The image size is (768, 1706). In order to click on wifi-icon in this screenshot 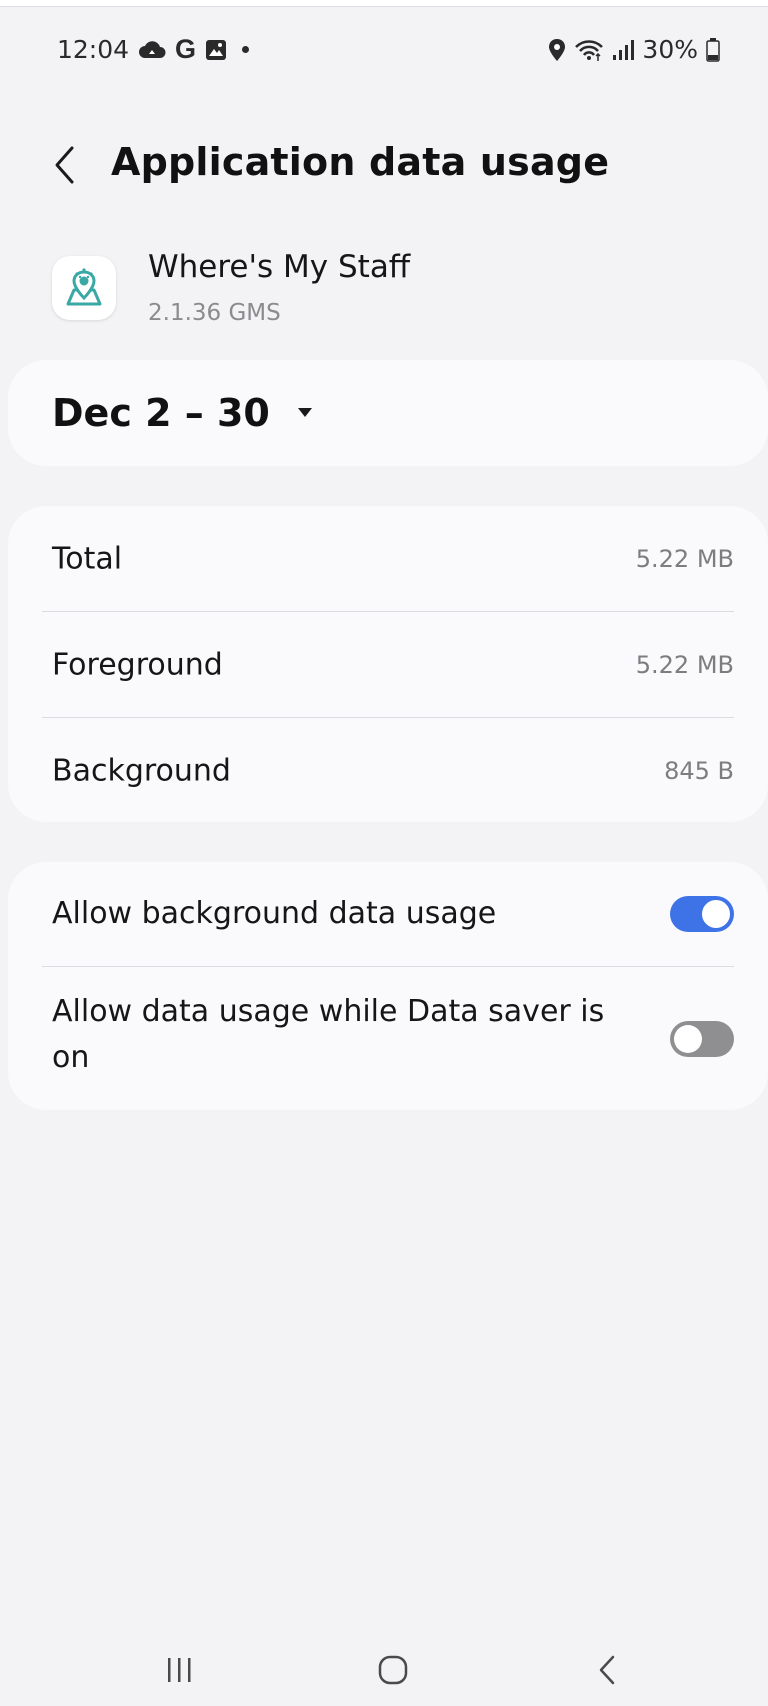, I will do `click(589, 50)`.